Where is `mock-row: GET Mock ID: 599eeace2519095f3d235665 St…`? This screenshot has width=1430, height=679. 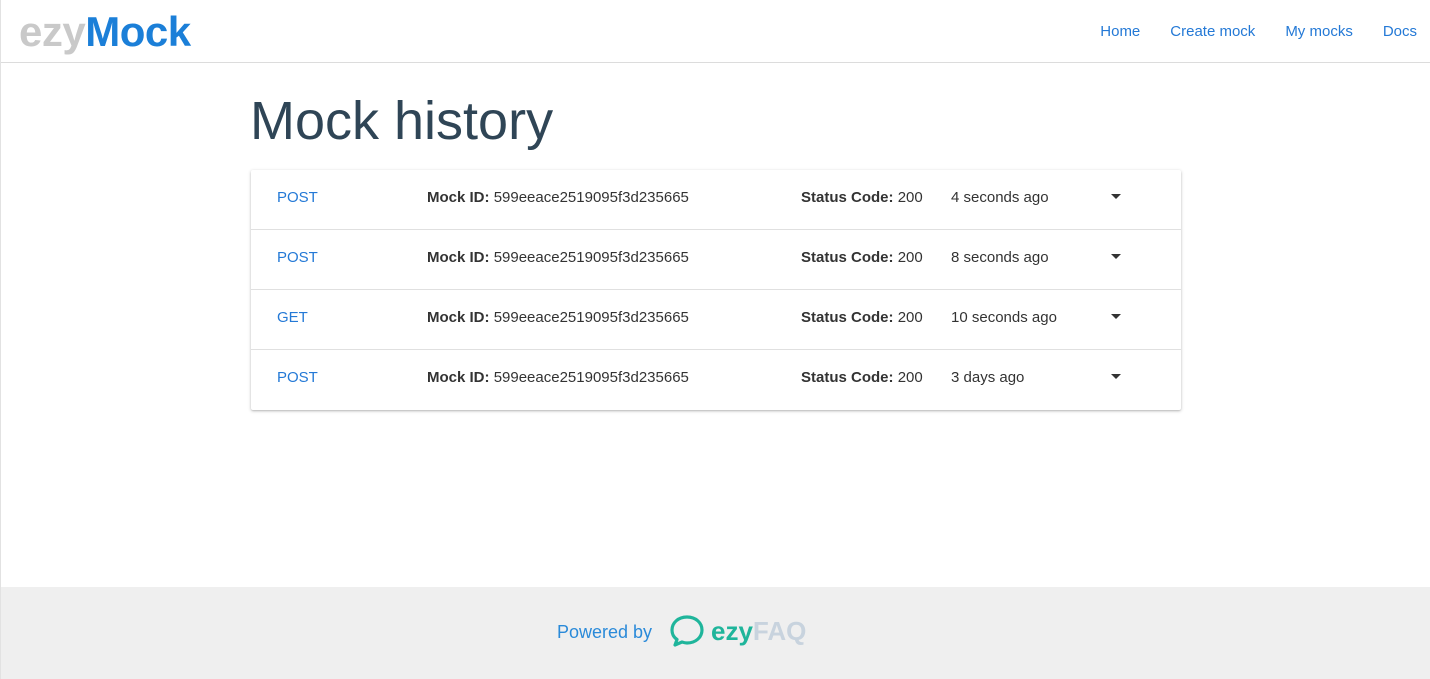
mock-row: GET Mock ID: 599eeace2519095f3d235665 St… is located at coordinates (716, 320).